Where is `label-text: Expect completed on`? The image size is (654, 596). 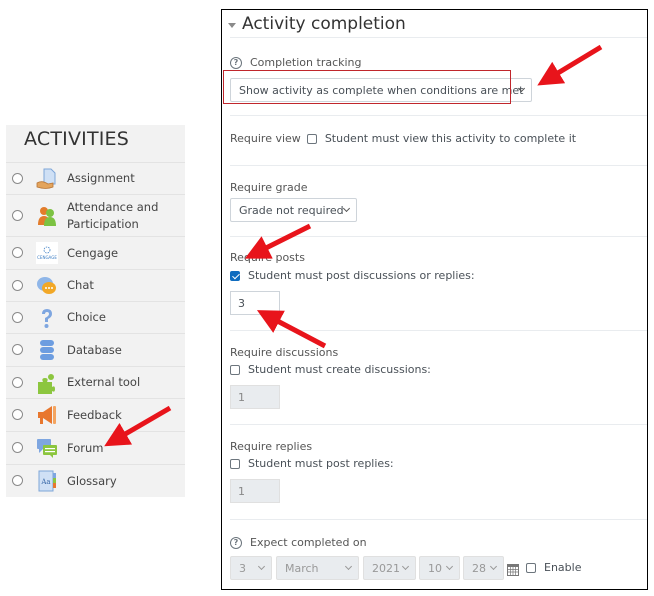 label-text: Expect completed on is located at coordinates (308, 542).